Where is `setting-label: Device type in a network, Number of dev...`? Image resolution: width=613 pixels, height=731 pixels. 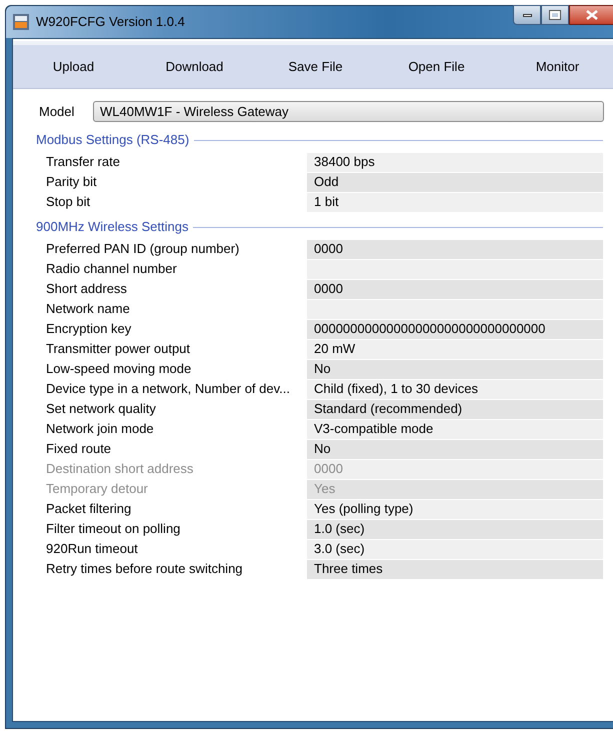
setting-label: Device type in a network, Number of dev... is located at coordinates (168, 389).